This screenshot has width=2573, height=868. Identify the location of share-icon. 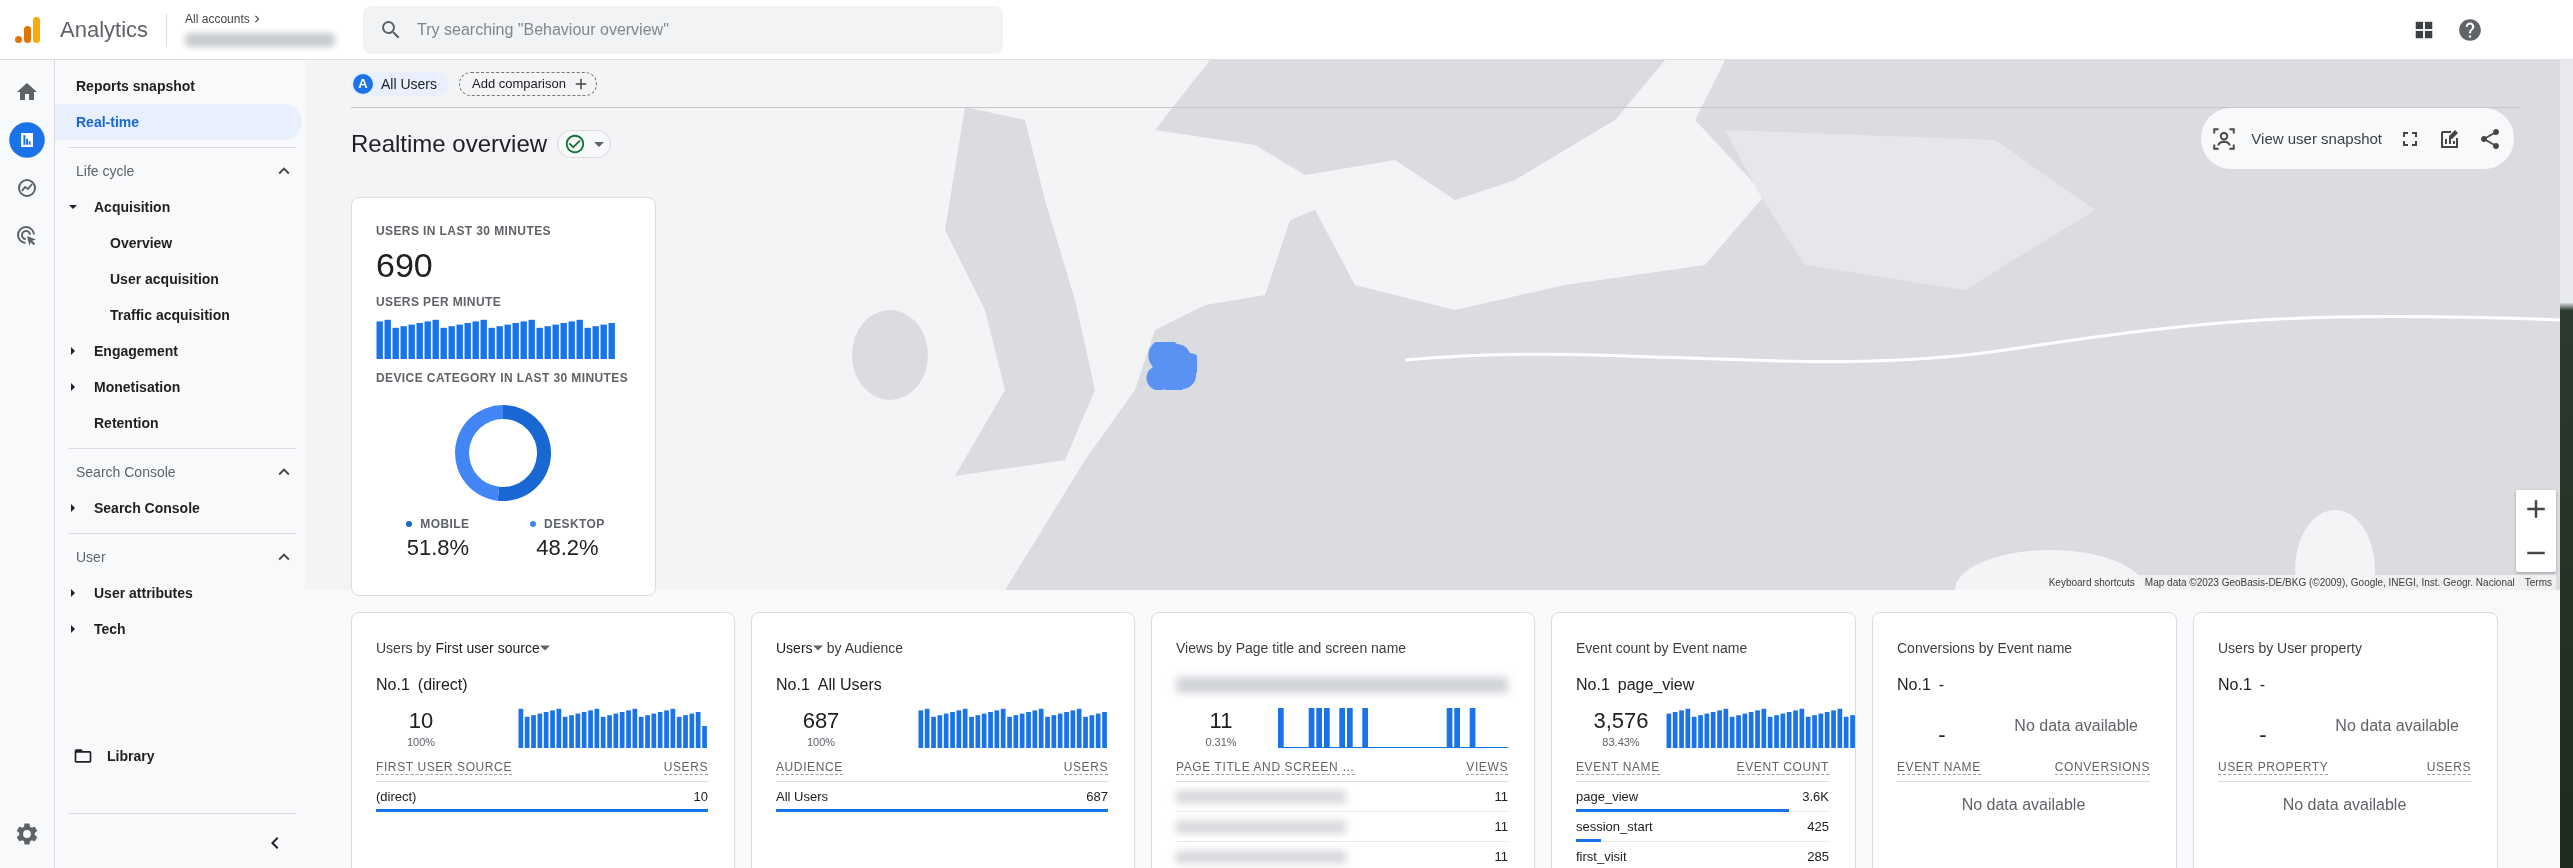
(2490, 138).